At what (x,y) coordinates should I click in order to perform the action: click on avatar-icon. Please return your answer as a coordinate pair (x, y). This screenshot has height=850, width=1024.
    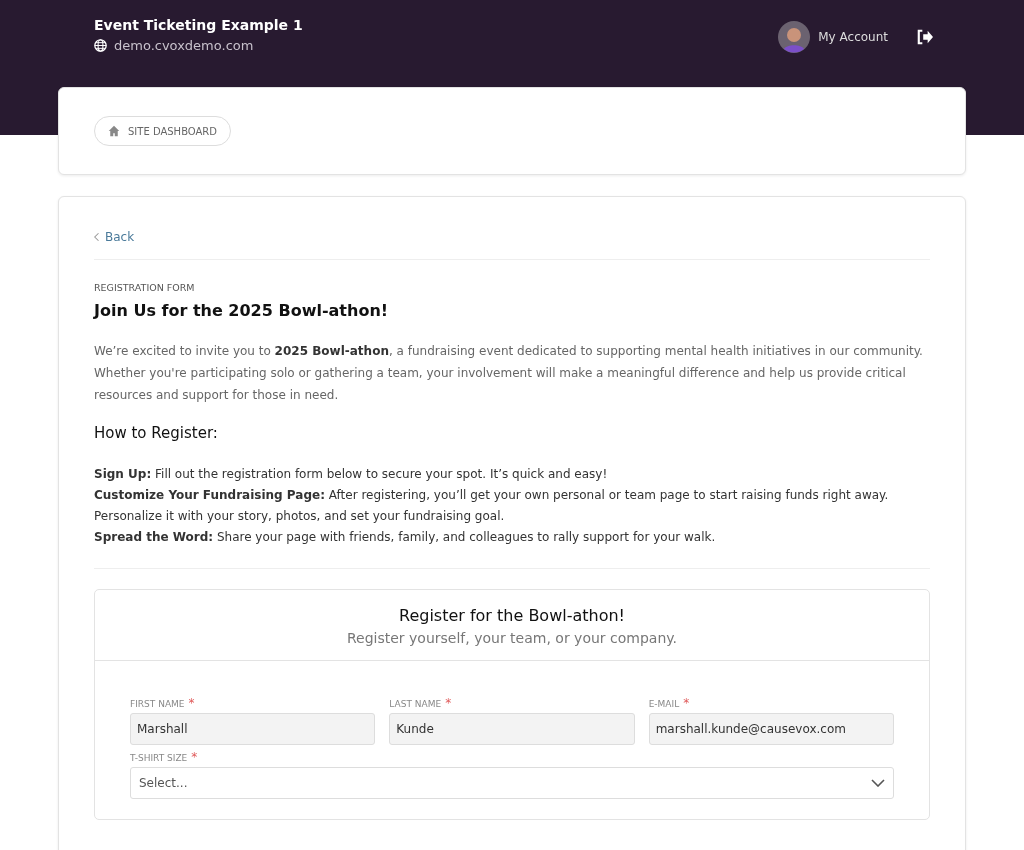
    Looking at the image, I should click on (794, 37).